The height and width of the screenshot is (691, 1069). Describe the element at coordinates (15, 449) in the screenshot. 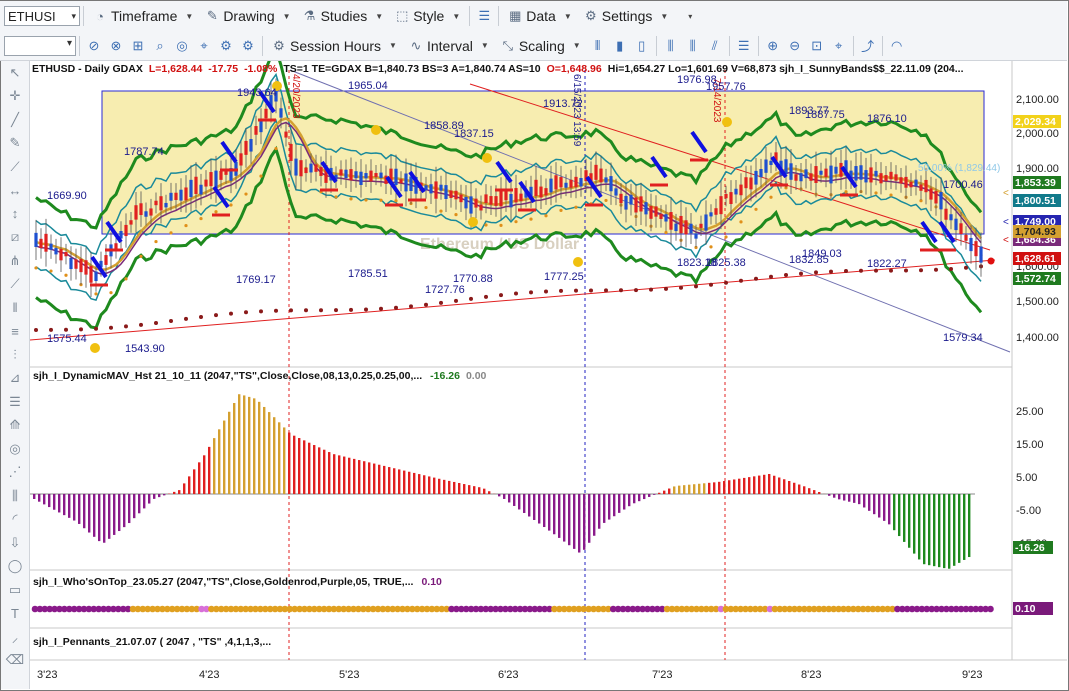

I see `spiral-icon: ◎` at that location.